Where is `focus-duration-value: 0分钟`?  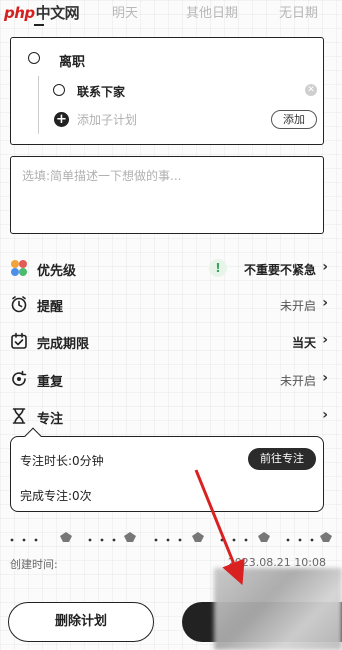 focus-duration-value: 0分钟 is located at coordinates (88, 461).